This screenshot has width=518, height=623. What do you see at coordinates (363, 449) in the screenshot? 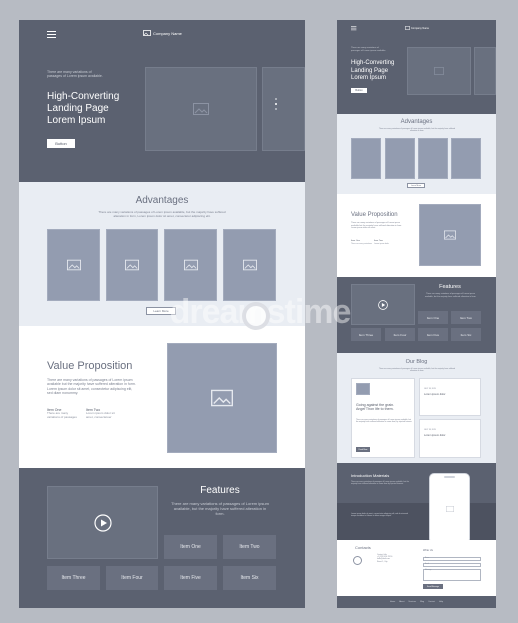
I see `read-more-button: Read More` at bounding box center [363, 449].